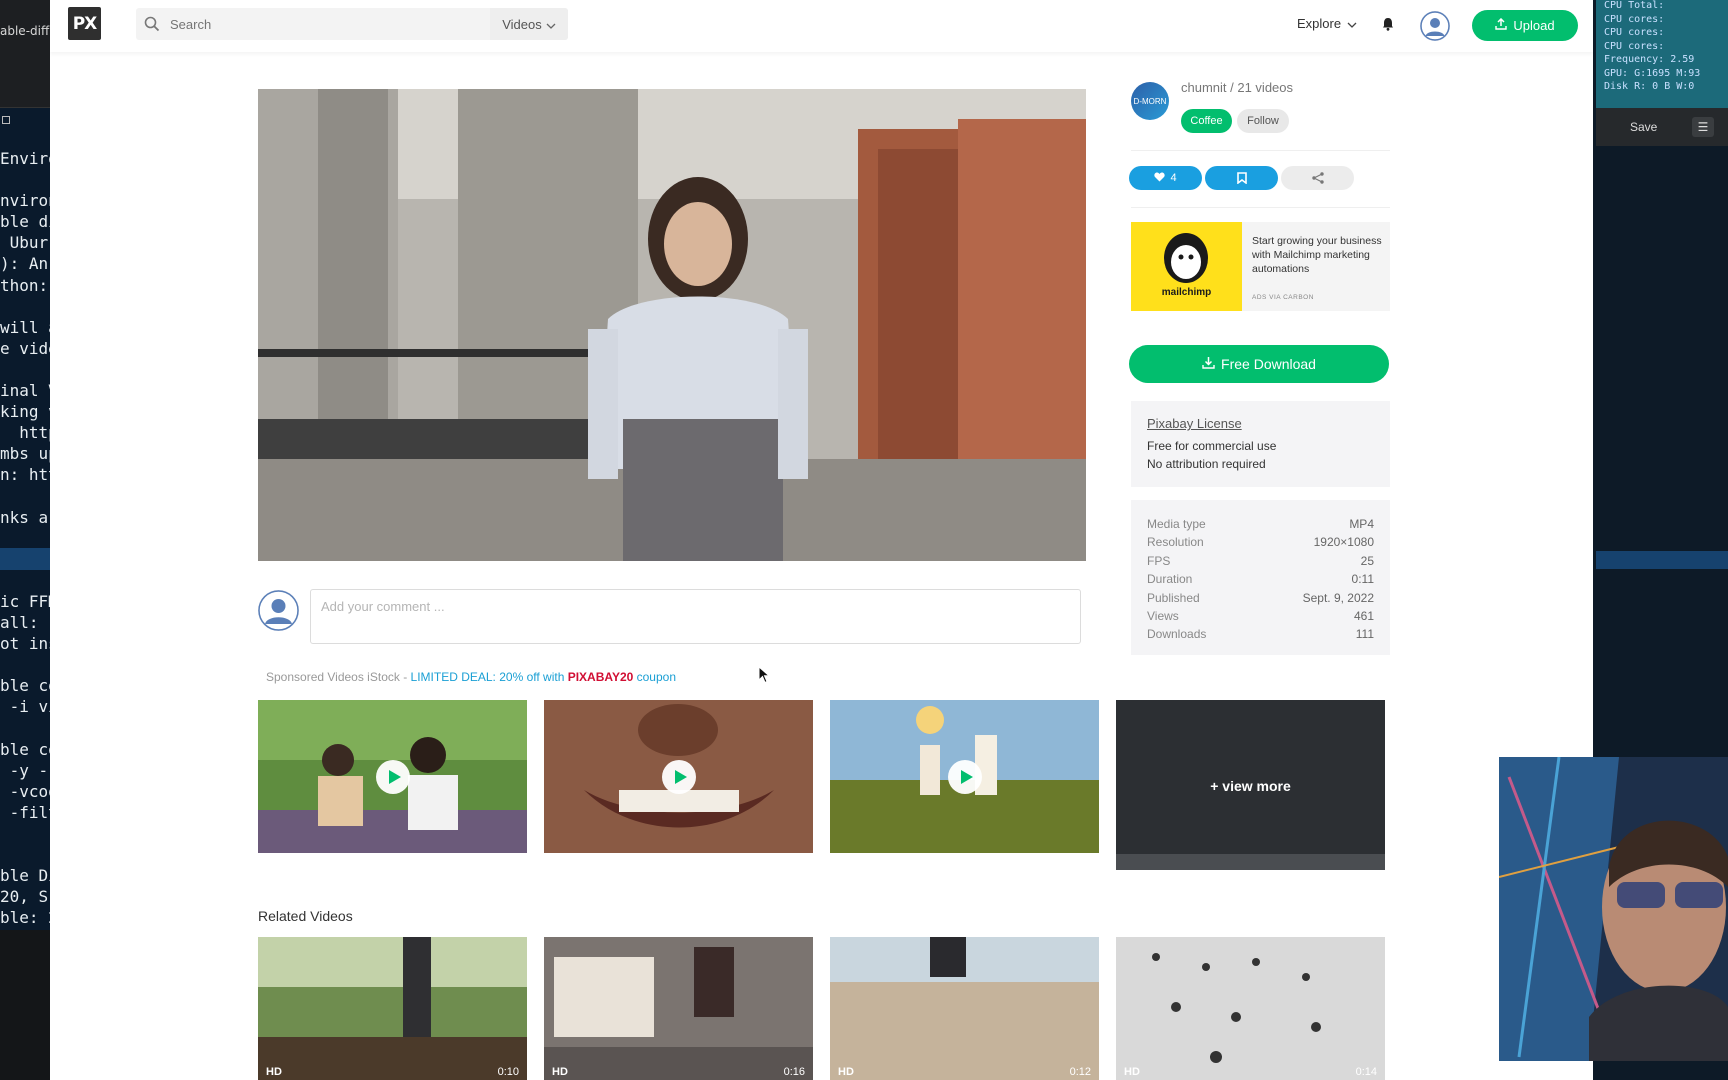  Describe the element at coordinates (1613, 909) in the screenshot. I see `webcam-overlay` at that location.